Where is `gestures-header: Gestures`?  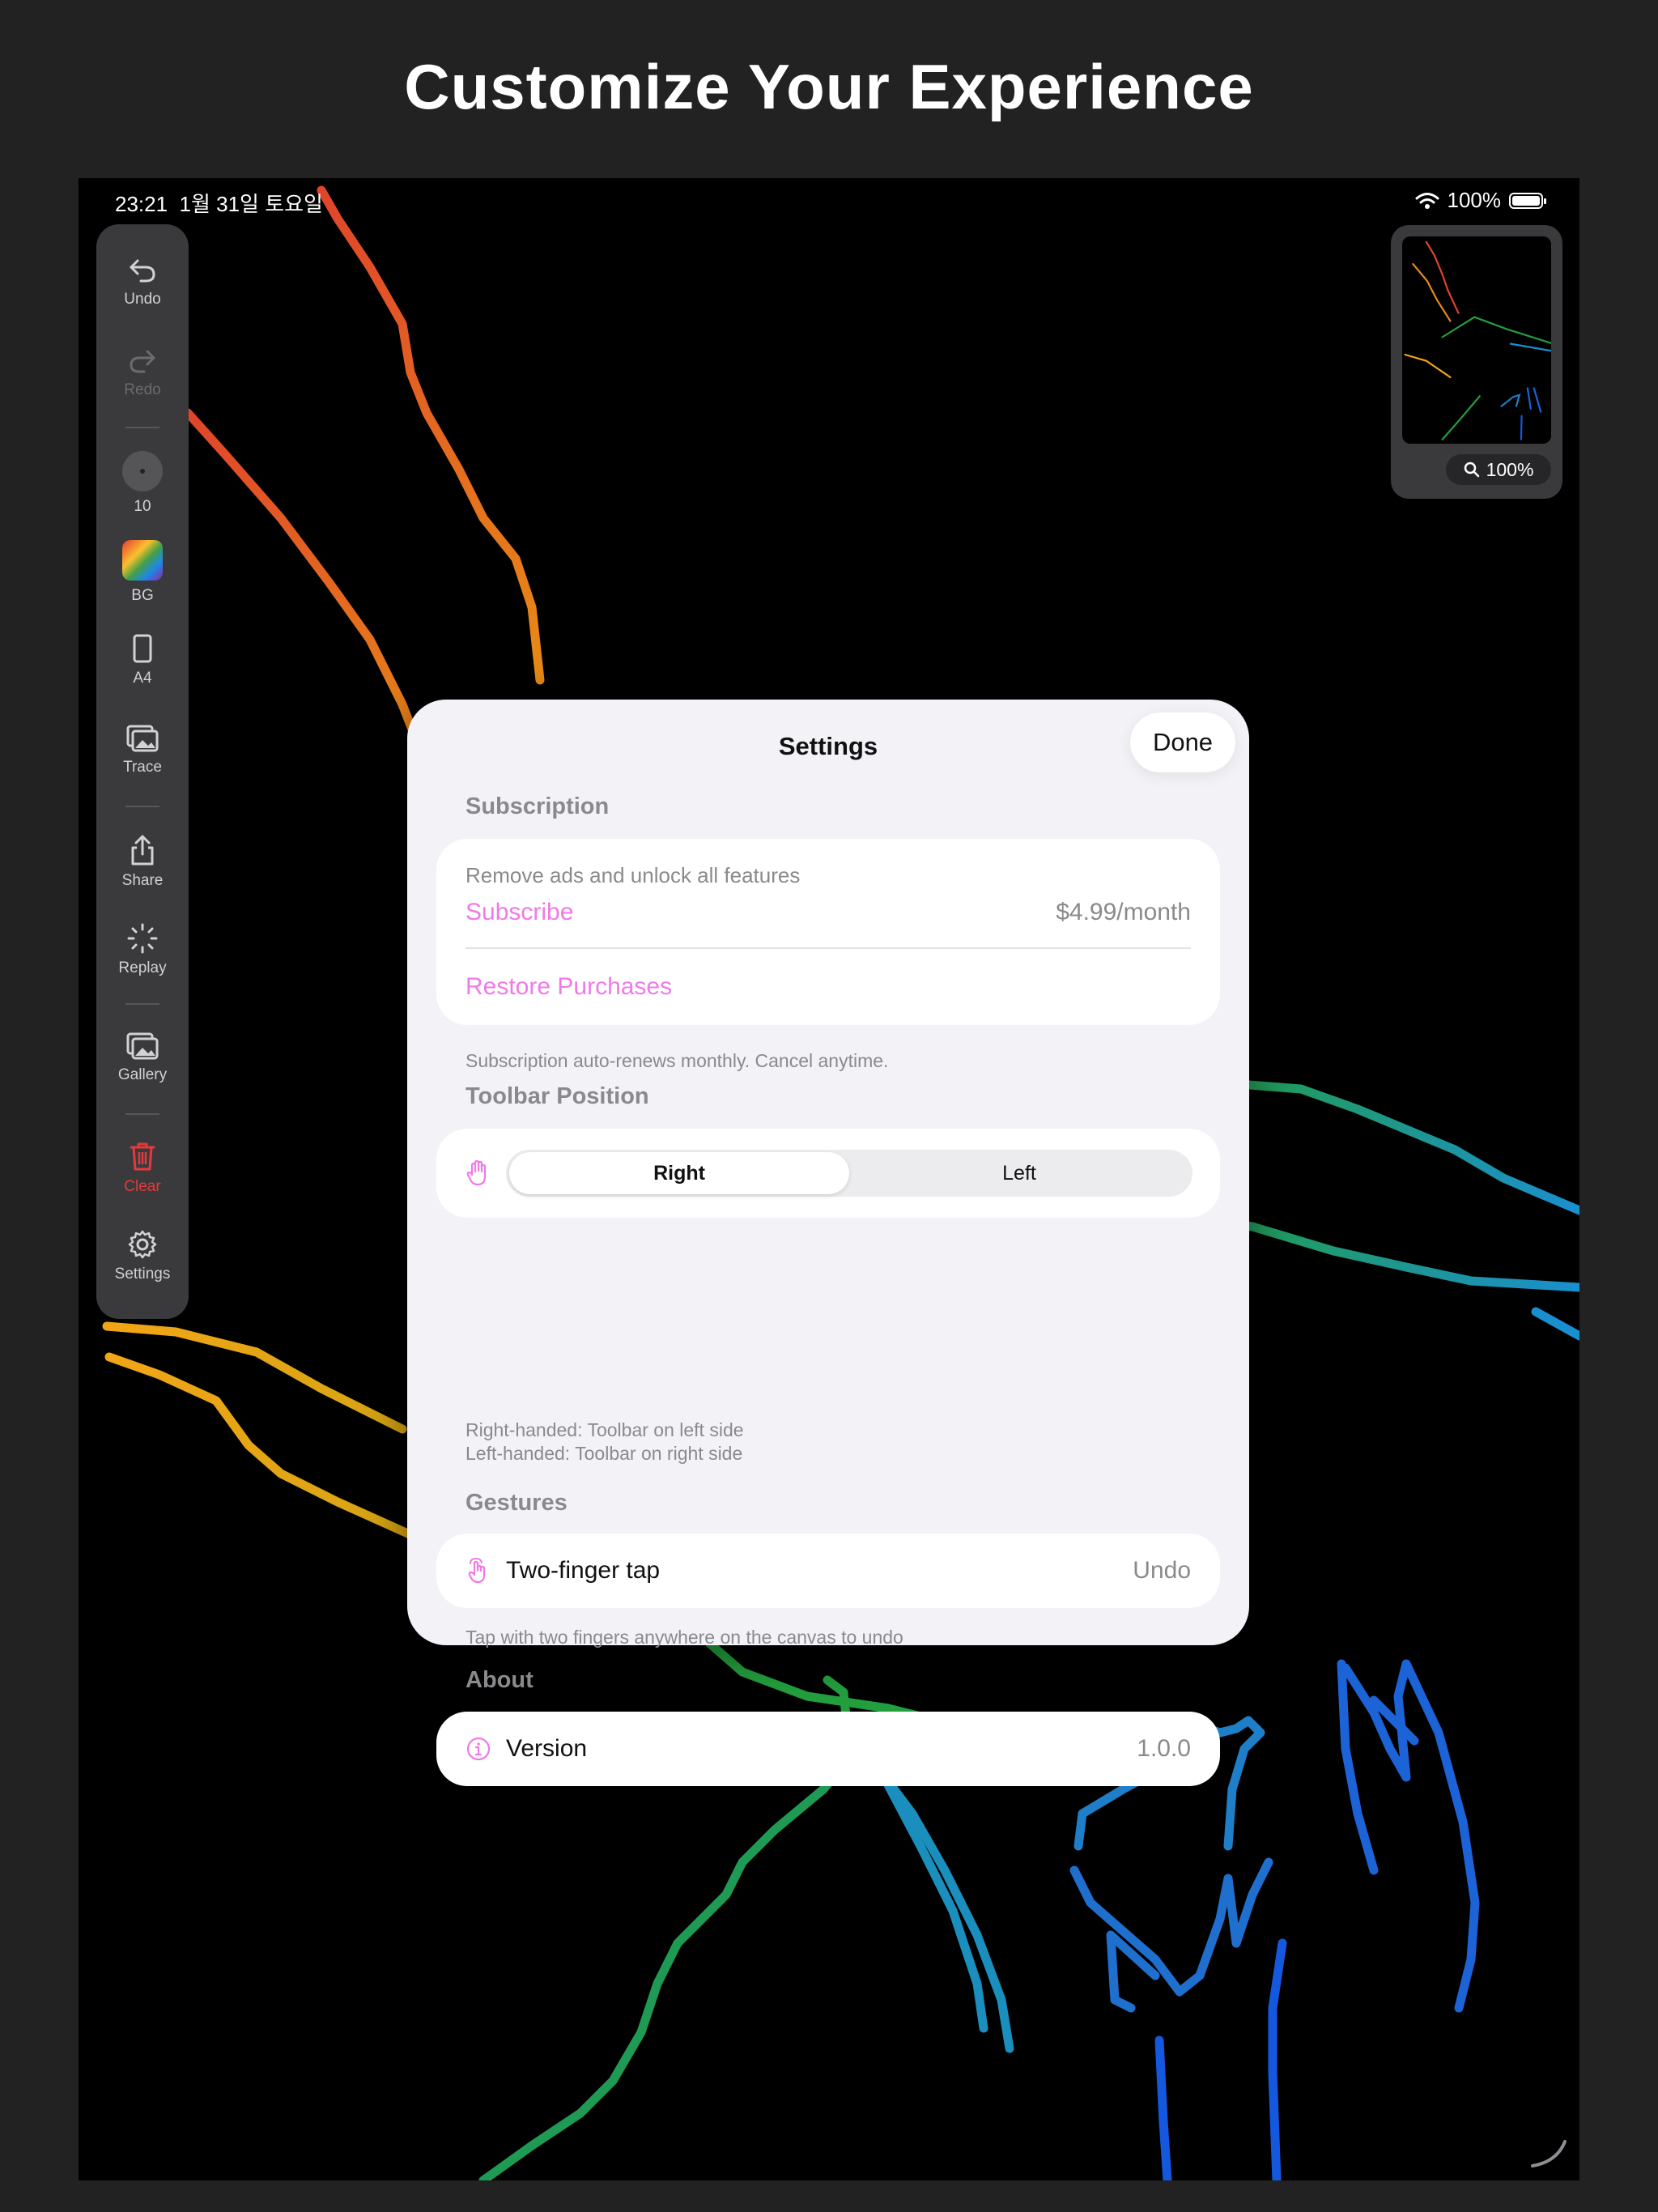
gestures-header: Gestures is located at coordinates (517, 1503).